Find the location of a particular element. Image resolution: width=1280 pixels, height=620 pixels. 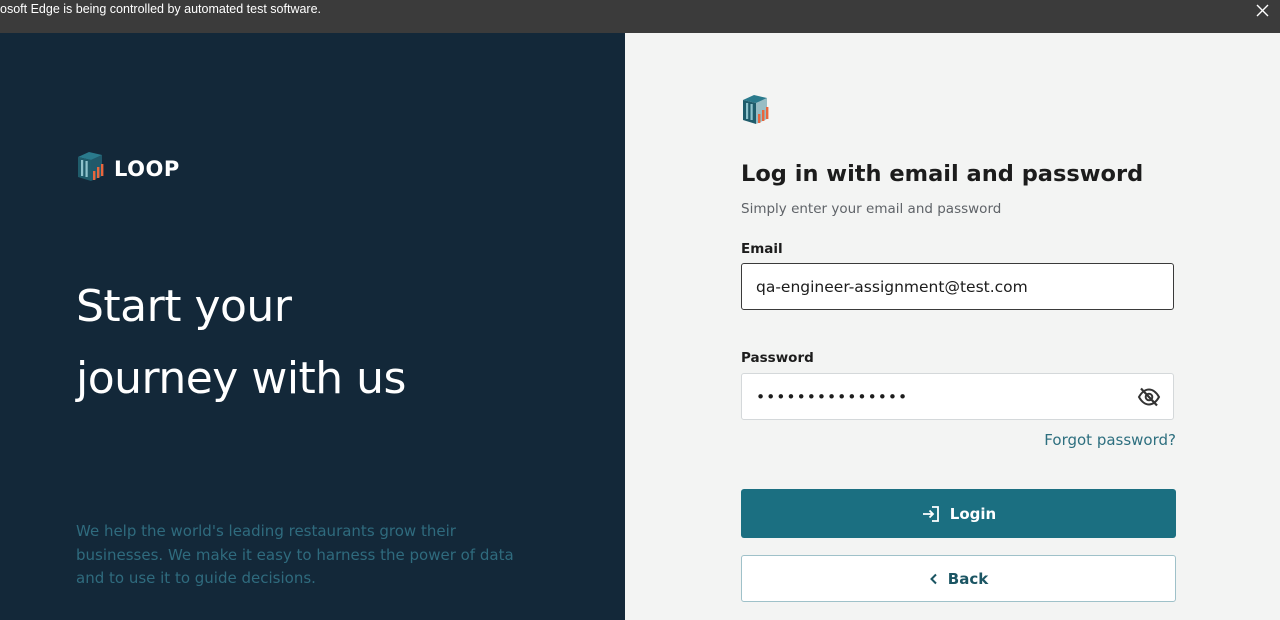

close-icon is located at coordinates (1262, 10).